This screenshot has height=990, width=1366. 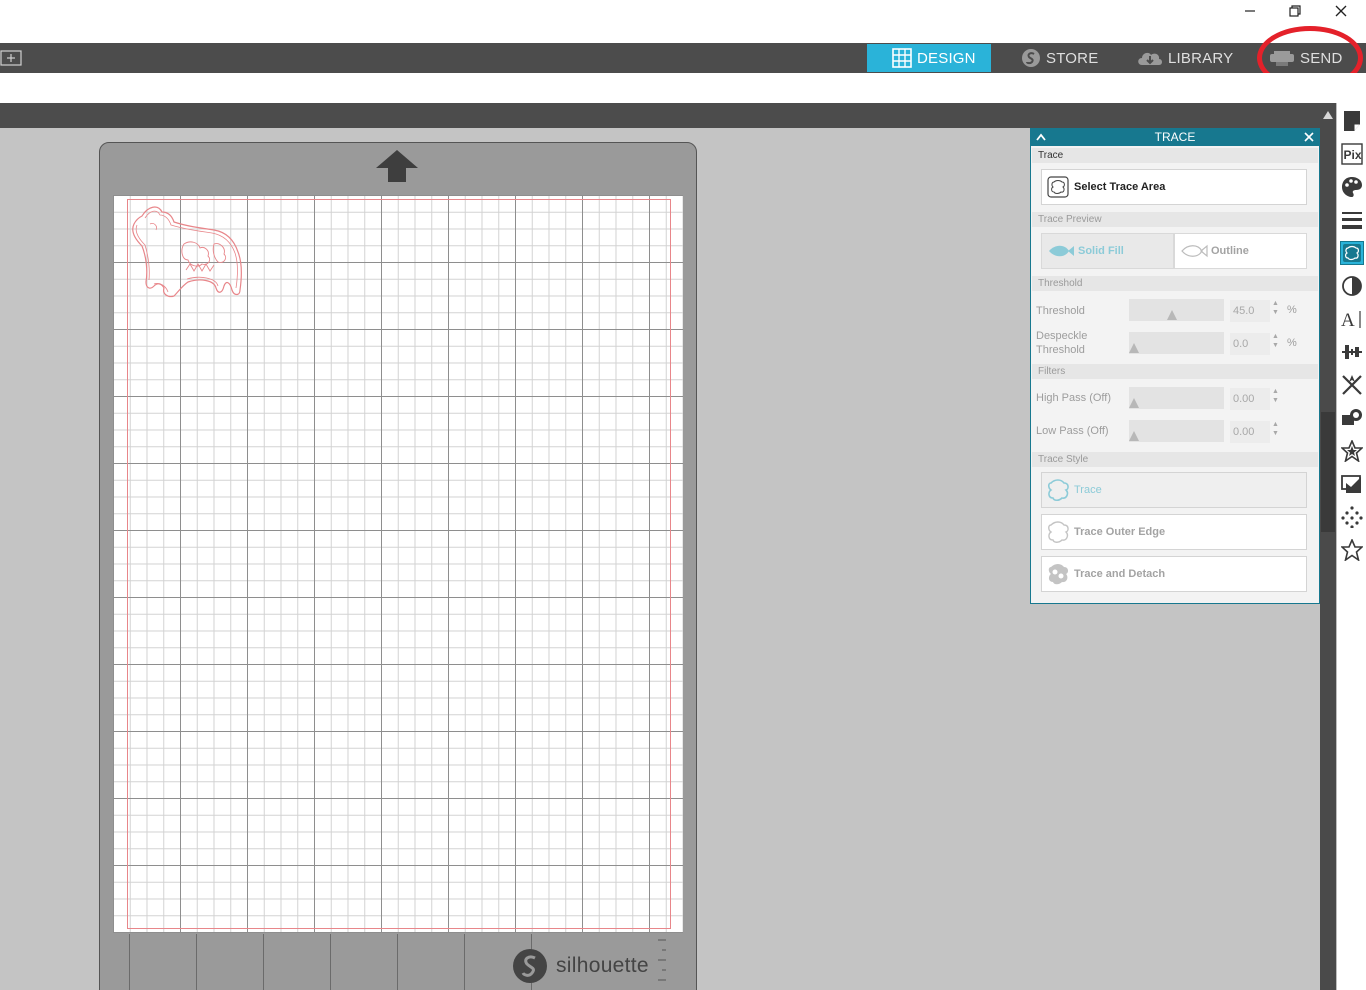 What do you see at coordinates (1101, 251) in the screenshot?
I see `solid-fill-label: Solid Fill` at bounding box center [1101, 251].